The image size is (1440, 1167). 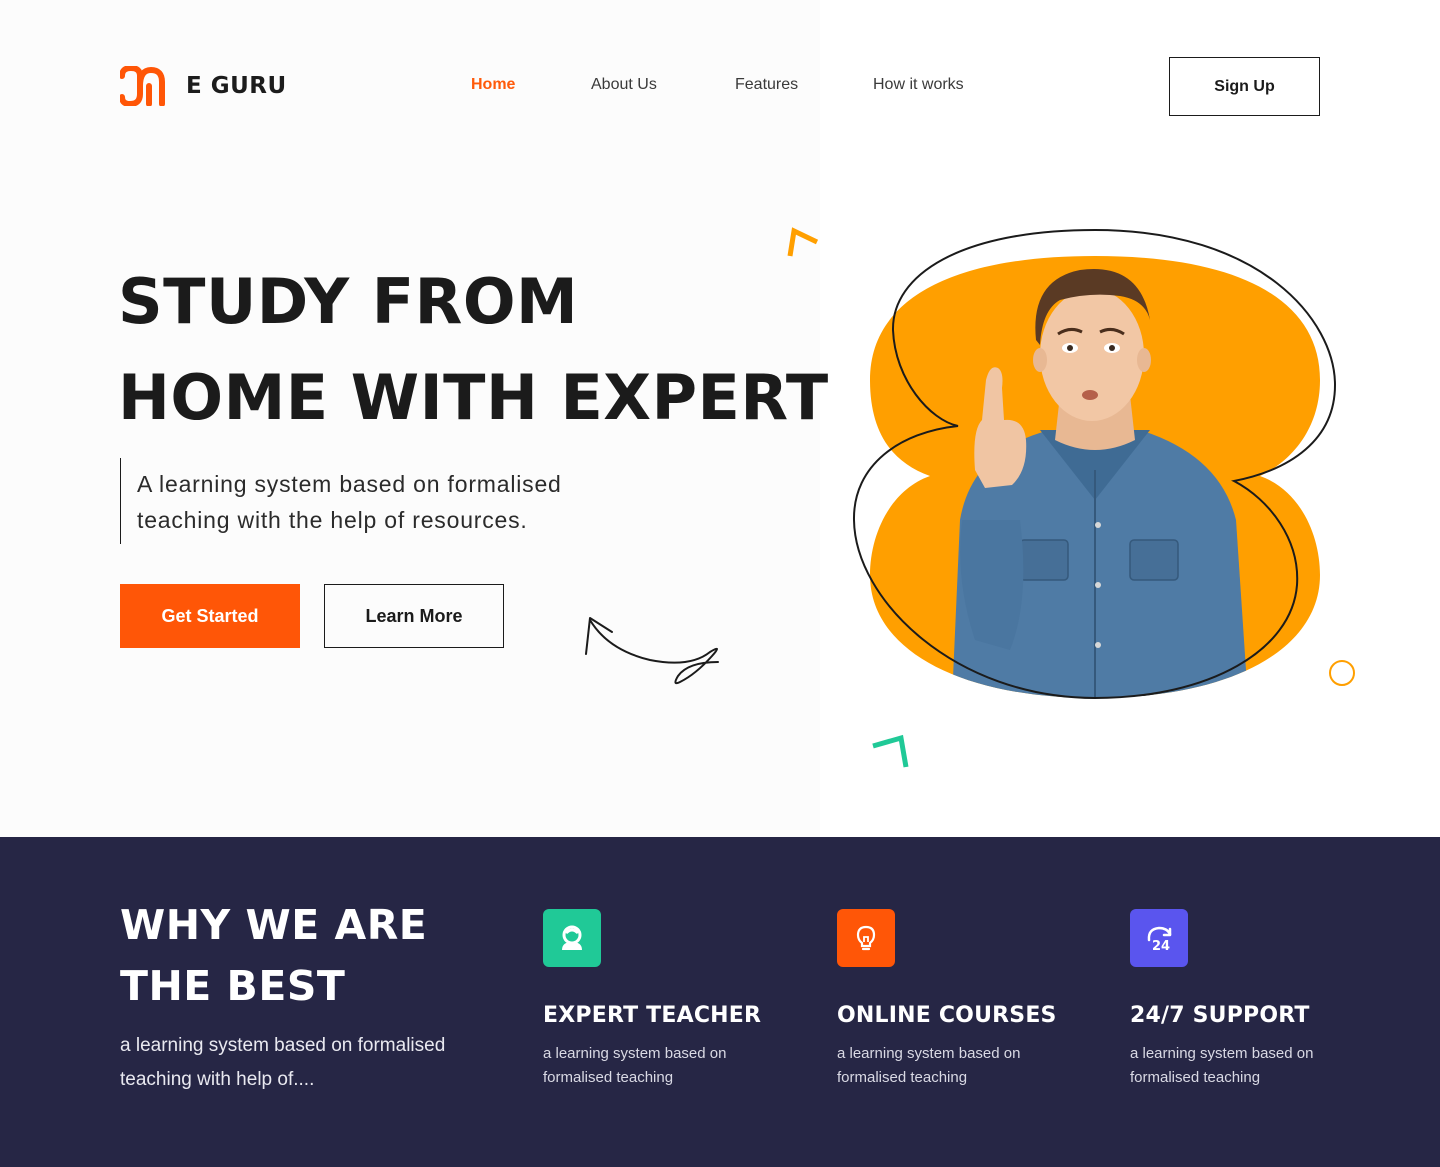 What do you see at coordinates (473, 397) in the screenshot?
I see `hero-headline-line-2: HOME WITH EXPERT` at bounding box center [473, 397].